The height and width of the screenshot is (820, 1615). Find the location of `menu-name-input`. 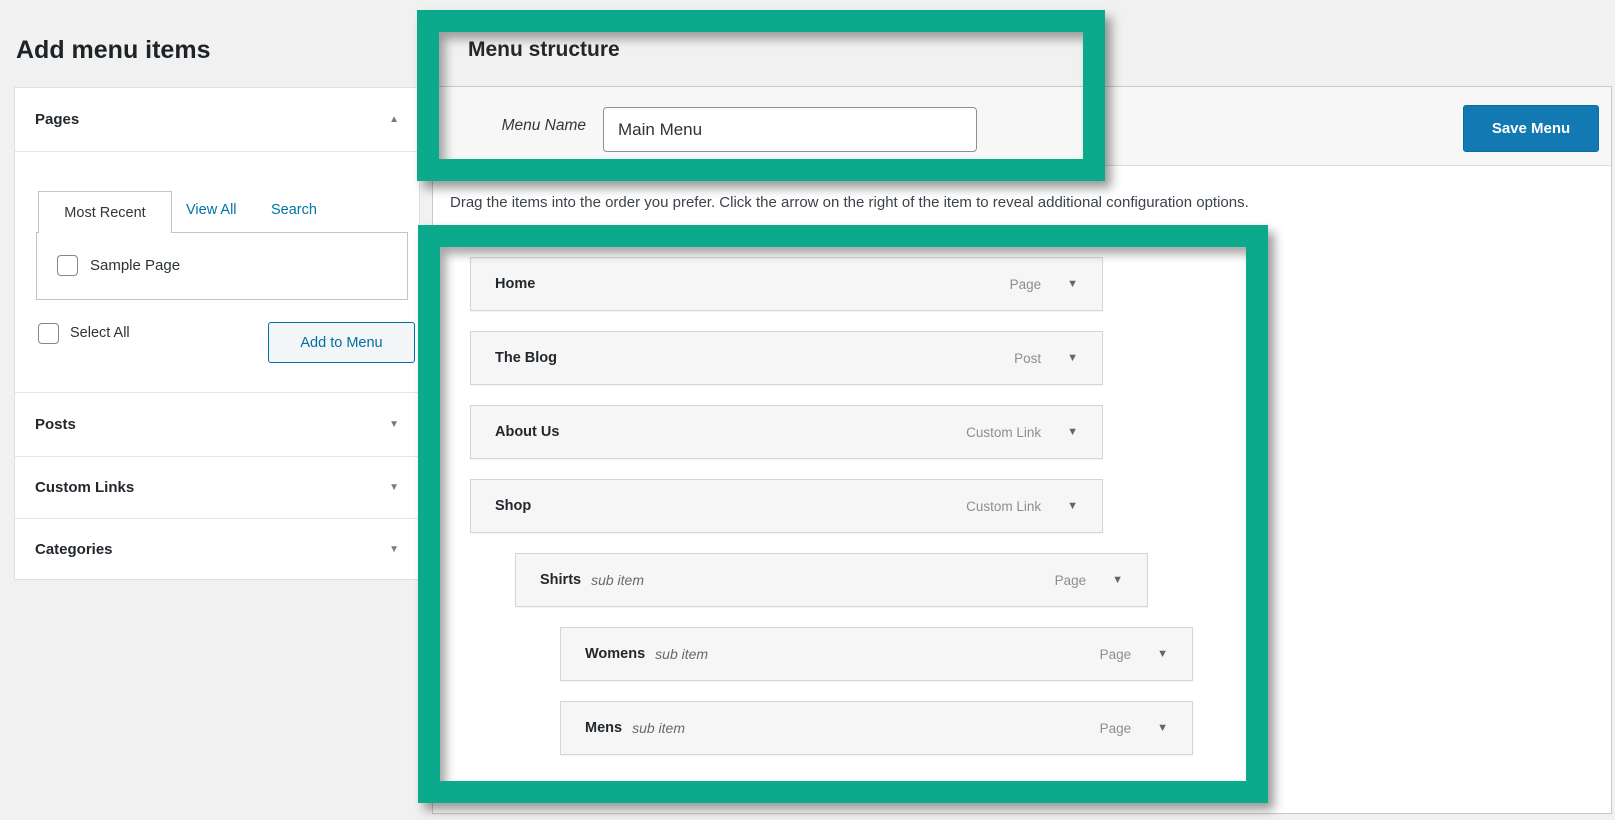

menu-name-input is located at coordinates (790, 129).